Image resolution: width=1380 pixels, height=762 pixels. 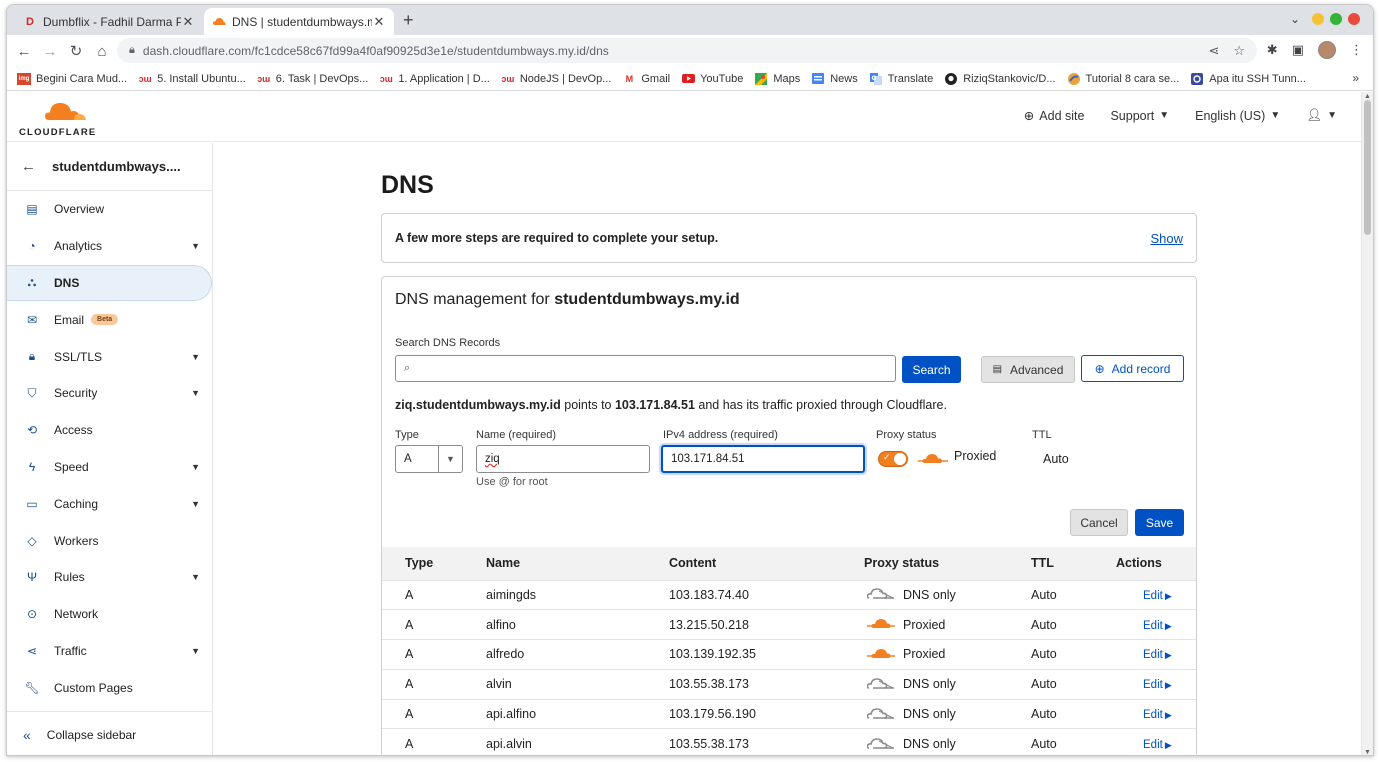 What do you see at coordinates (1166, 238) in the screenshot?
I see `show-link: Show` at bounding box center [1166, 238].